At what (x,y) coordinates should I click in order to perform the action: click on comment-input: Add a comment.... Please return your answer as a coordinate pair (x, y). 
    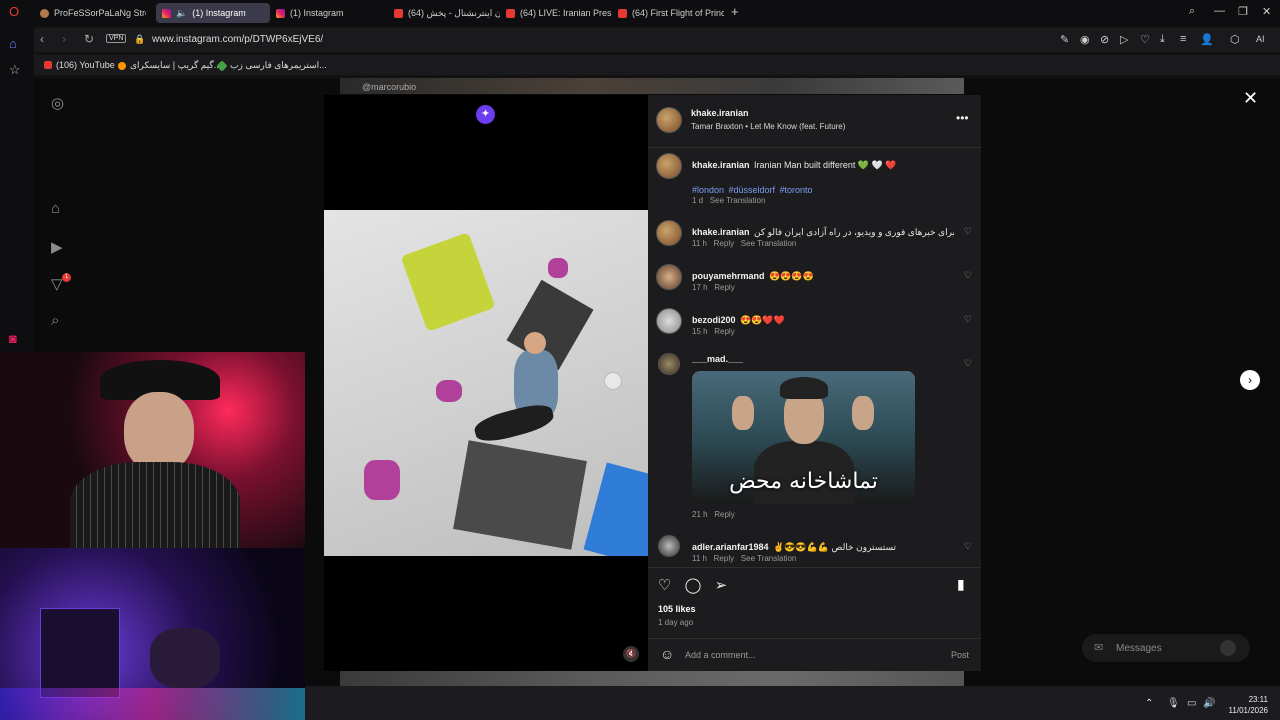
    Looking at the image, I should click on (720, 655).